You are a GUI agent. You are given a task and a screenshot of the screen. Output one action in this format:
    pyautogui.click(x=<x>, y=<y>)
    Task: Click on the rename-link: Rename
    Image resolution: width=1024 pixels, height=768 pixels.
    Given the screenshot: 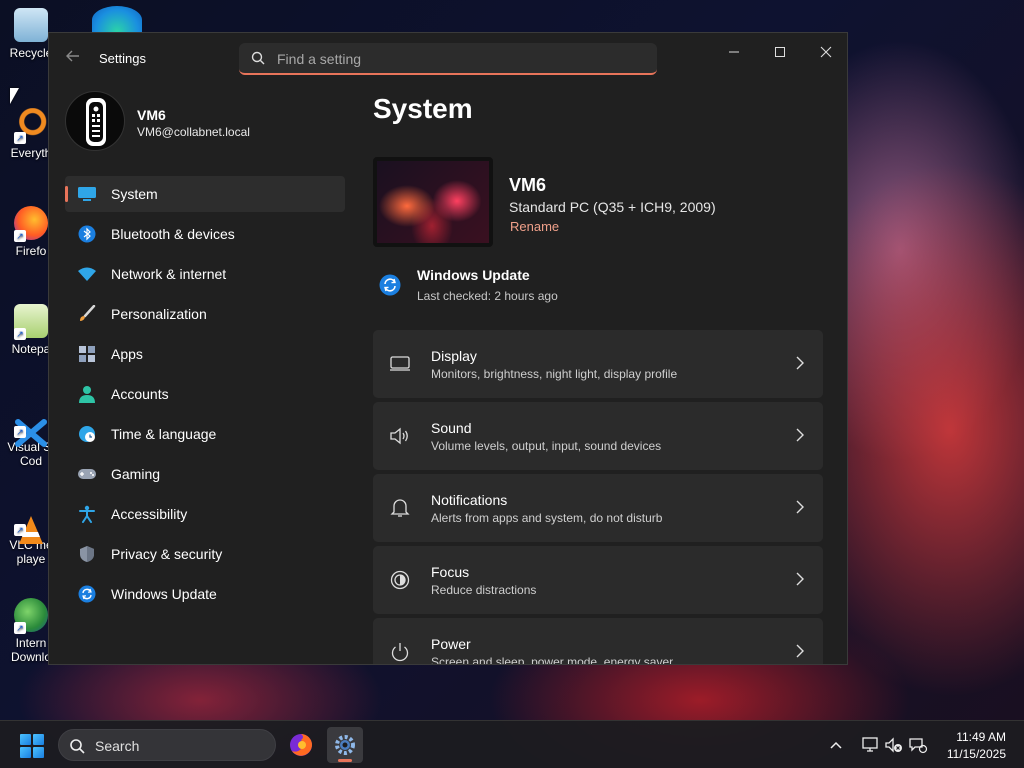 What is the action you would take?
    pyautogui.click(x=534, y=226)
    